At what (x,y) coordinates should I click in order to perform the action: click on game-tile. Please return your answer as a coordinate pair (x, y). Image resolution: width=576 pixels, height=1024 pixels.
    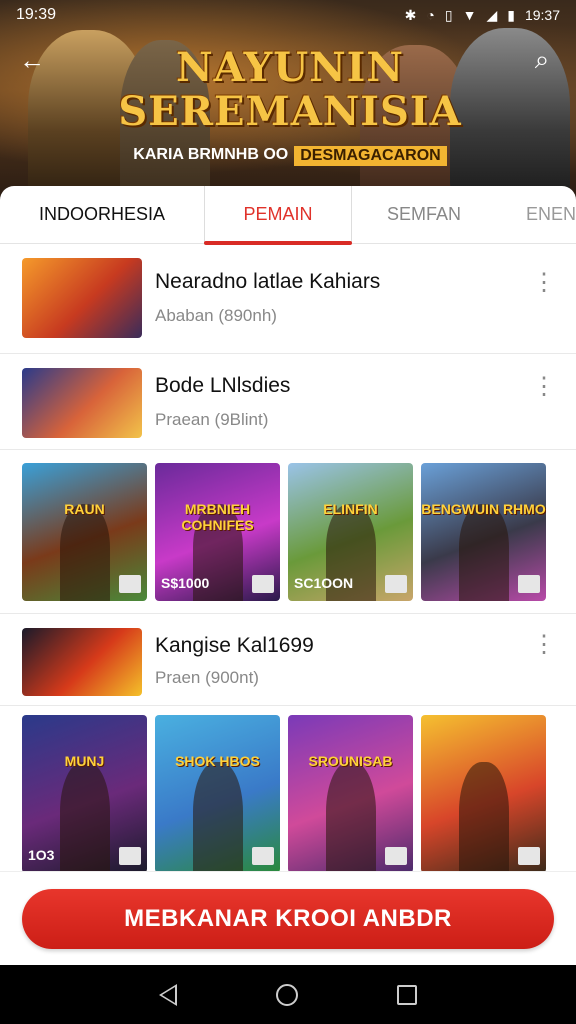
    Looking at the image, I should click on (483, 794).